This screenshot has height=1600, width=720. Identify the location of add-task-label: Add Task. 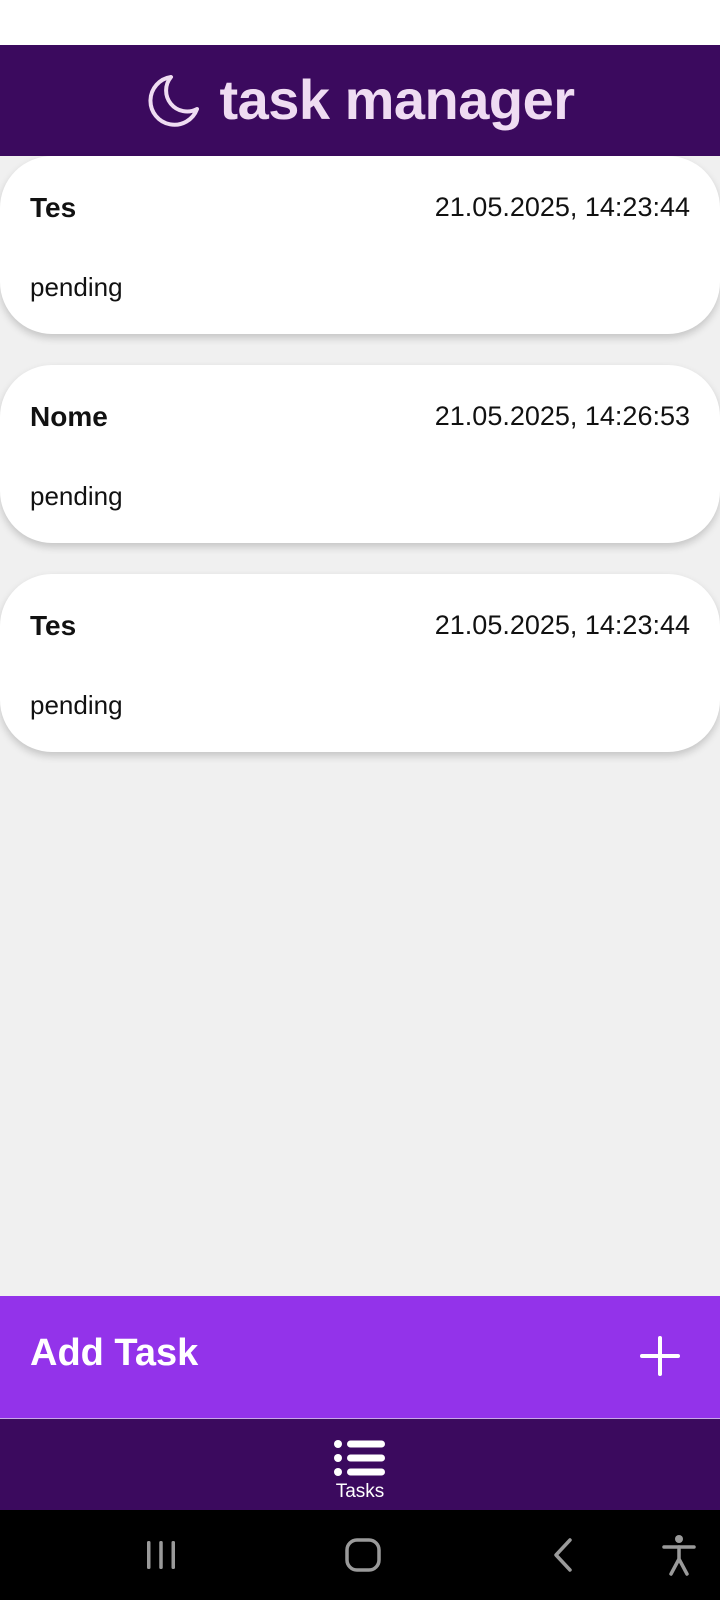
(114, 1353).